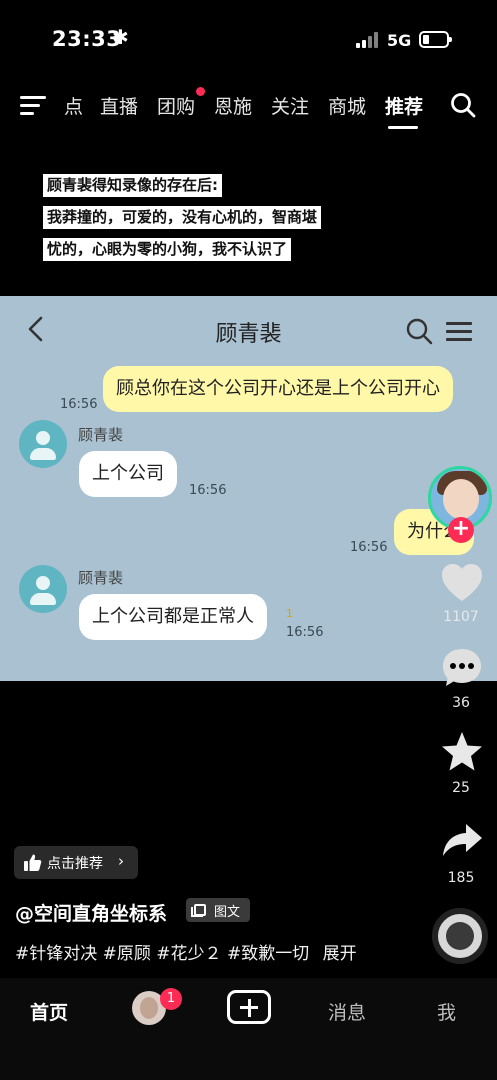 The height and width of the screenshot is (1080, 497). I want to click on battery-icon, so click(435, 39).